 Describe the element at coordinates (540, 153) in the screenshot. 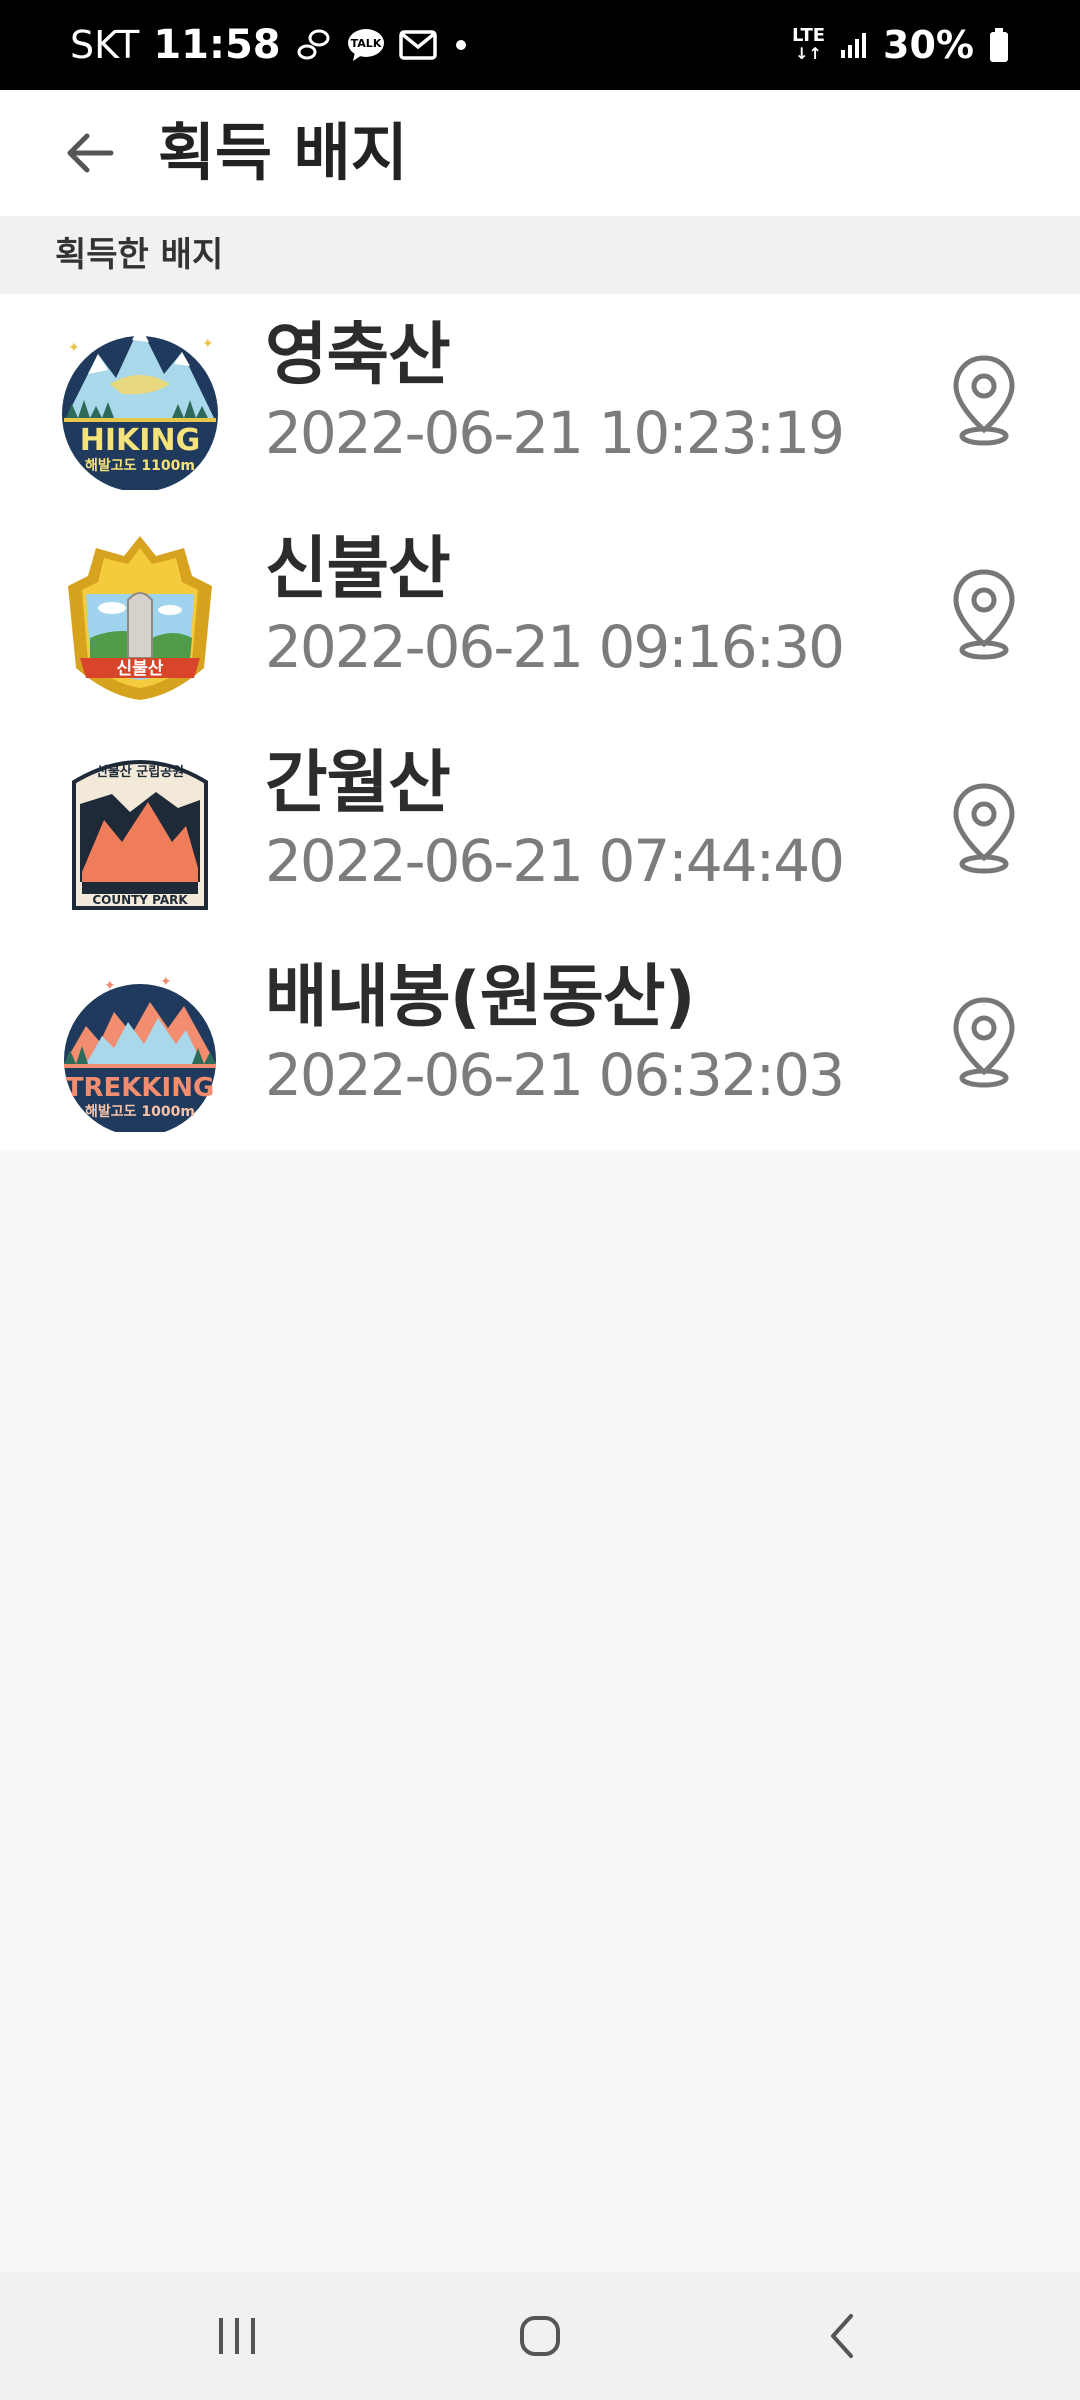

I see `app-bar: 획득 배지` at that location.